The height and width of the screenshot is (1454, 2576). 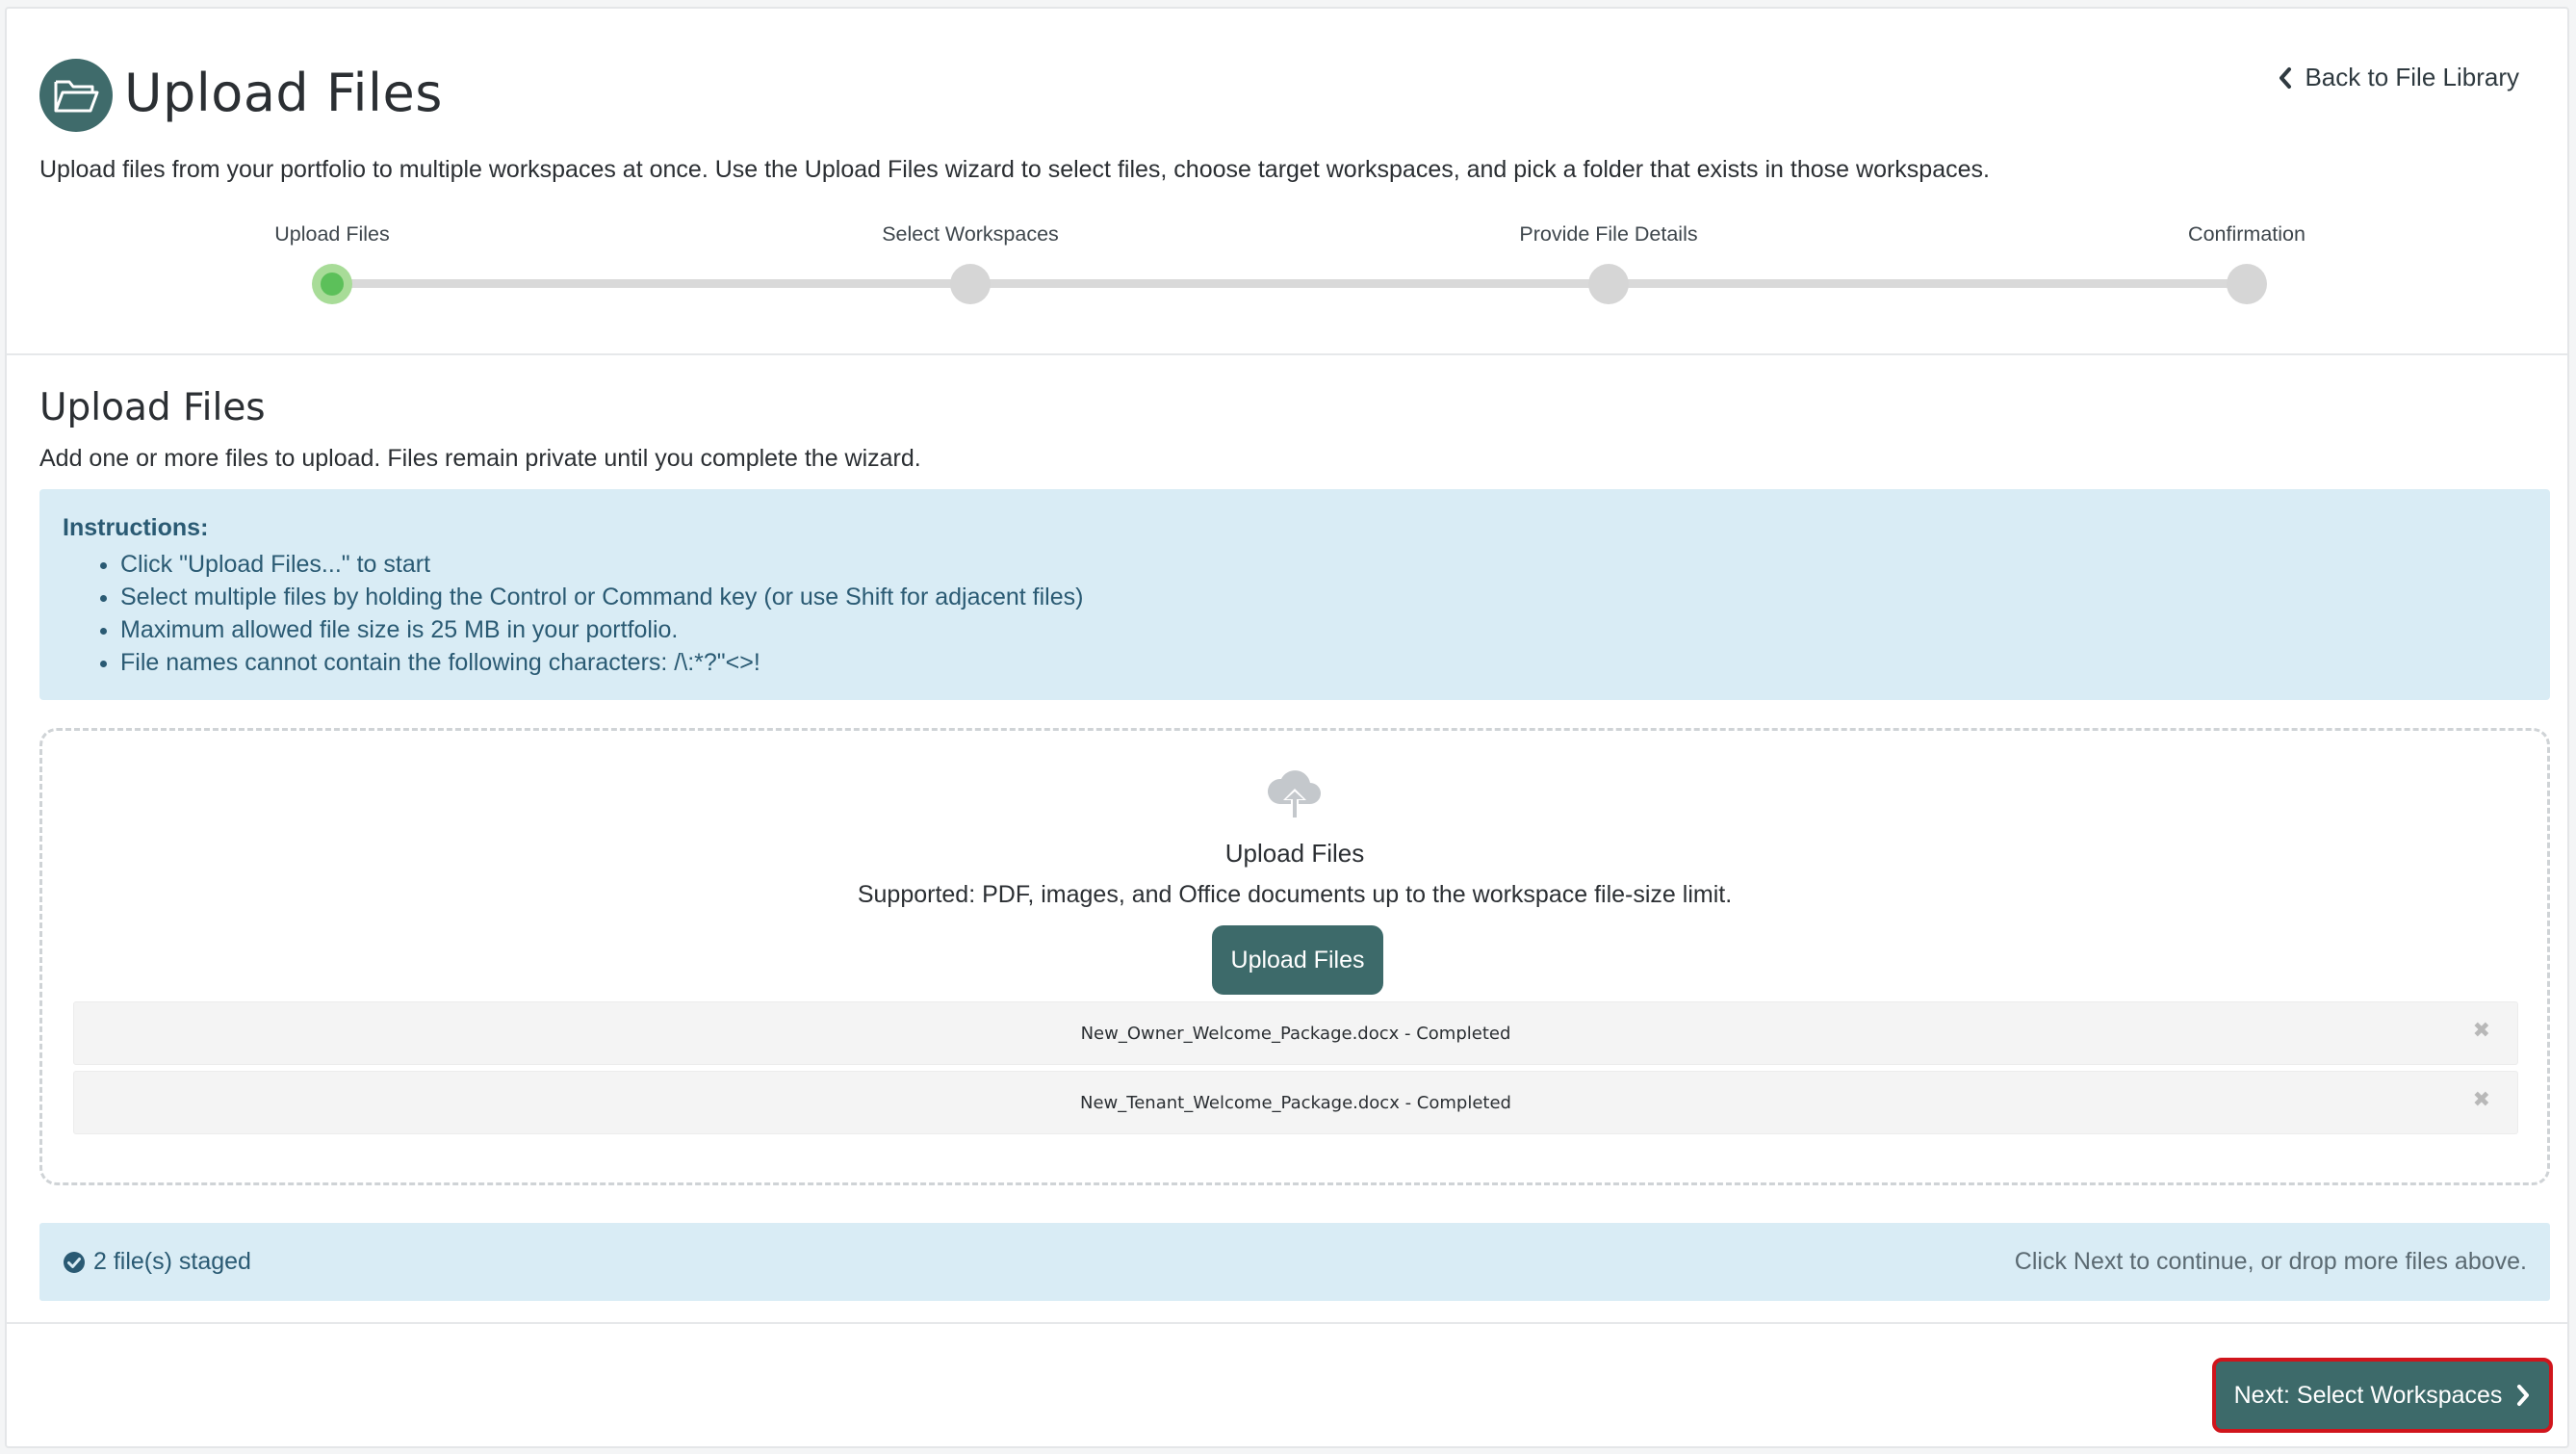 What do you see at coordinates (1294, 853) in the screenshot?
I see `dropzone-title: Upload Files` at bounding box center [1294, 853].